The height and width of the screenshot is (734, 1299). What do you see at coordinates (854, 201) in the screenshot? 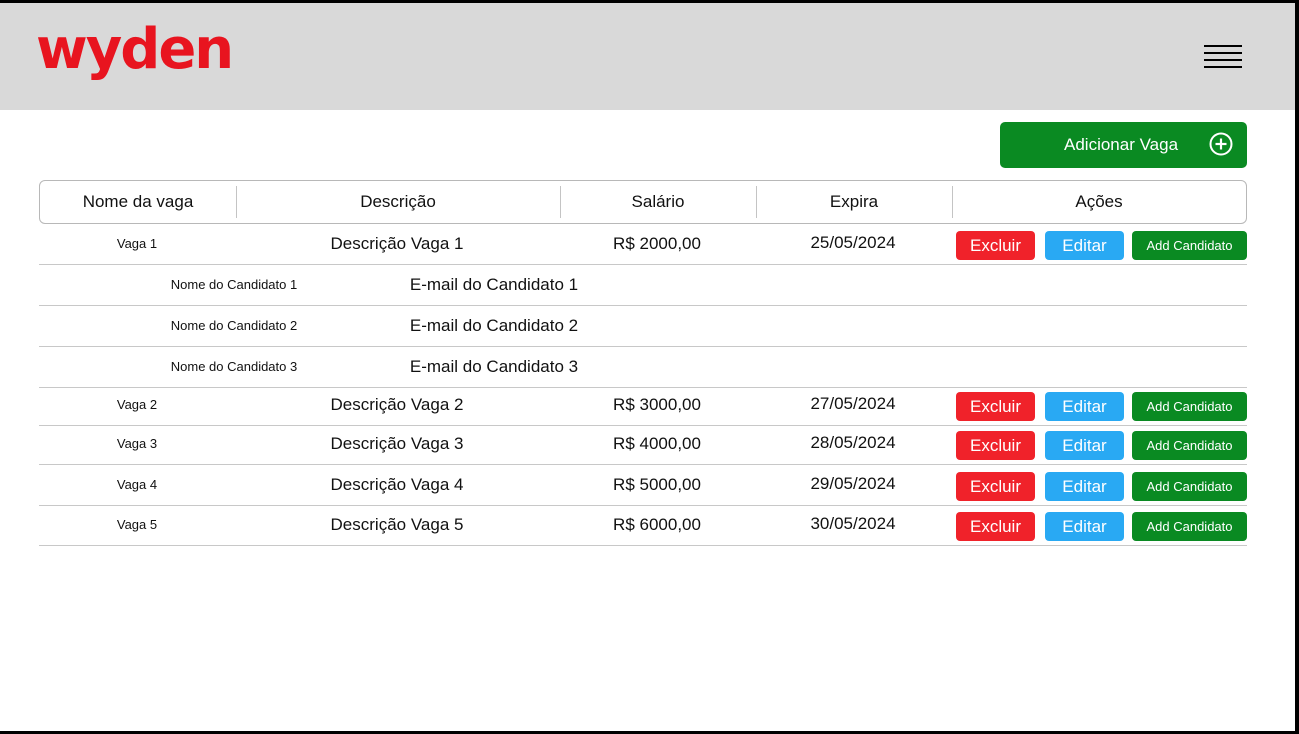
I see `column-header-expira: Expira` at bounding box center [854, 201].